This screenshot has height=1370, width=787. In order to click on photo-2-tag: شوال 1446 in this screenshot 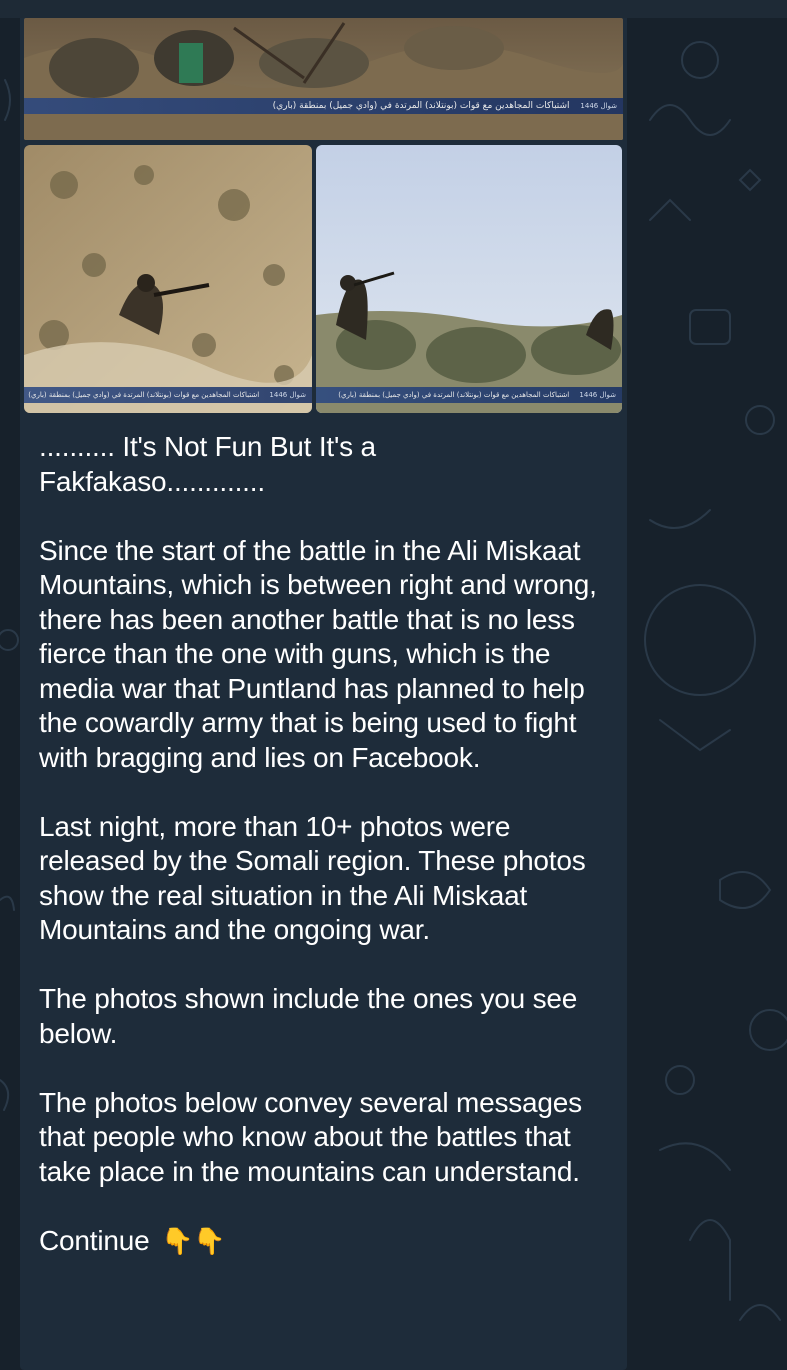, I will do `click(287, 395)`.